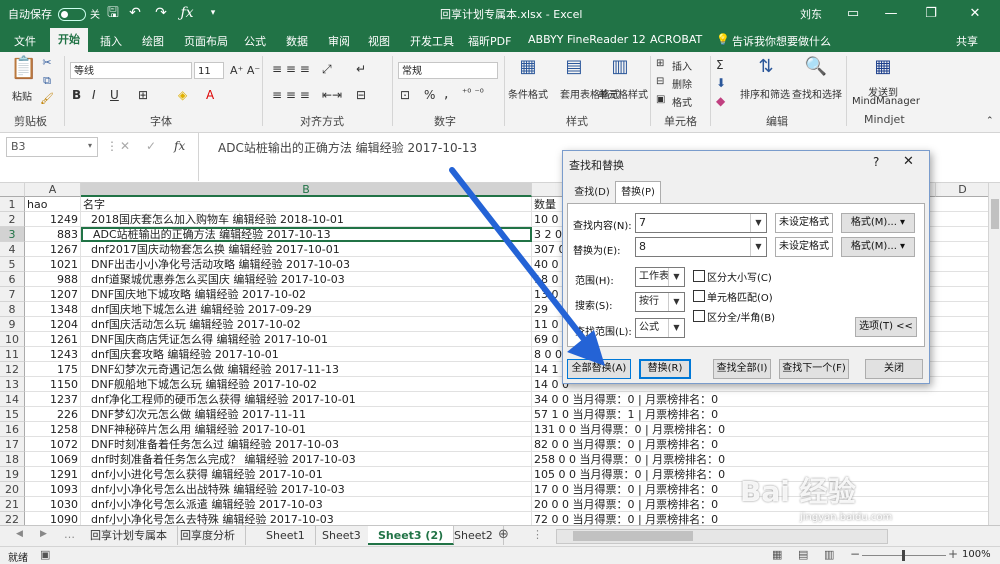  What do you see at coordinates (798, 491) in the screenshot?
I see `baidu-watermark: Bai 经验` at bounding box center [798, 491].